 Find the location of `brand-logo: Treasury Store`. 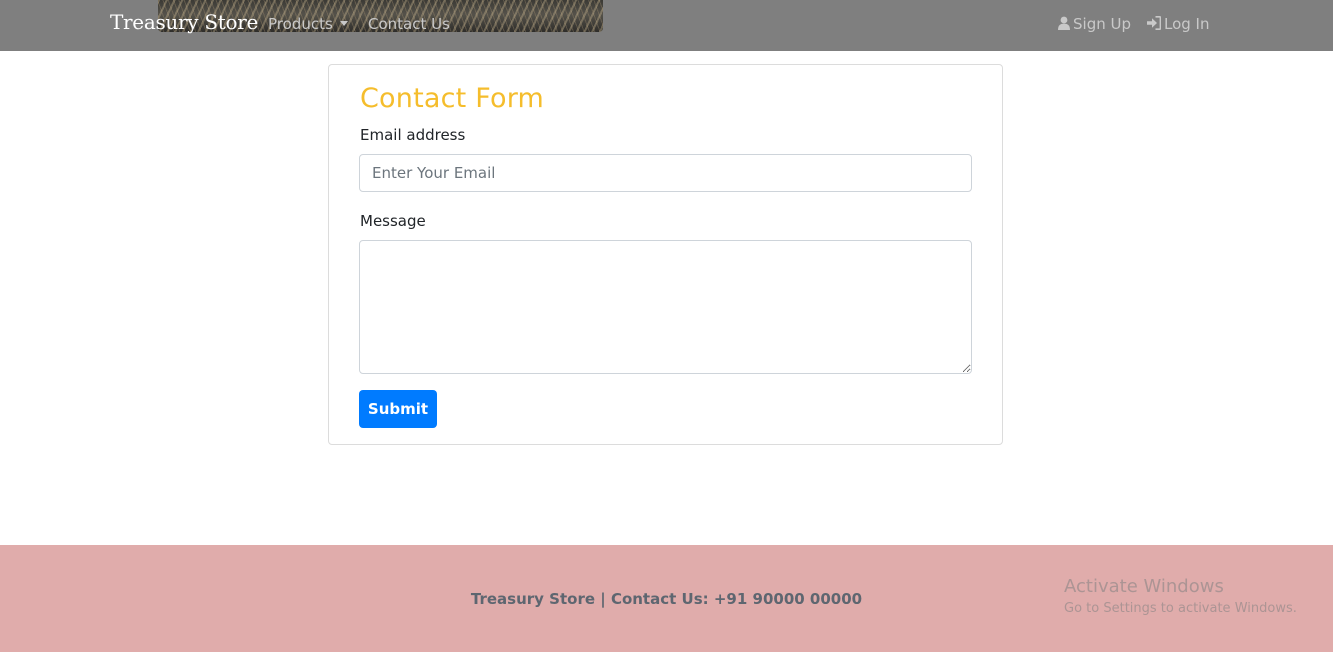

brand-logo: Treasury Store is located at coordinates (184, 22).